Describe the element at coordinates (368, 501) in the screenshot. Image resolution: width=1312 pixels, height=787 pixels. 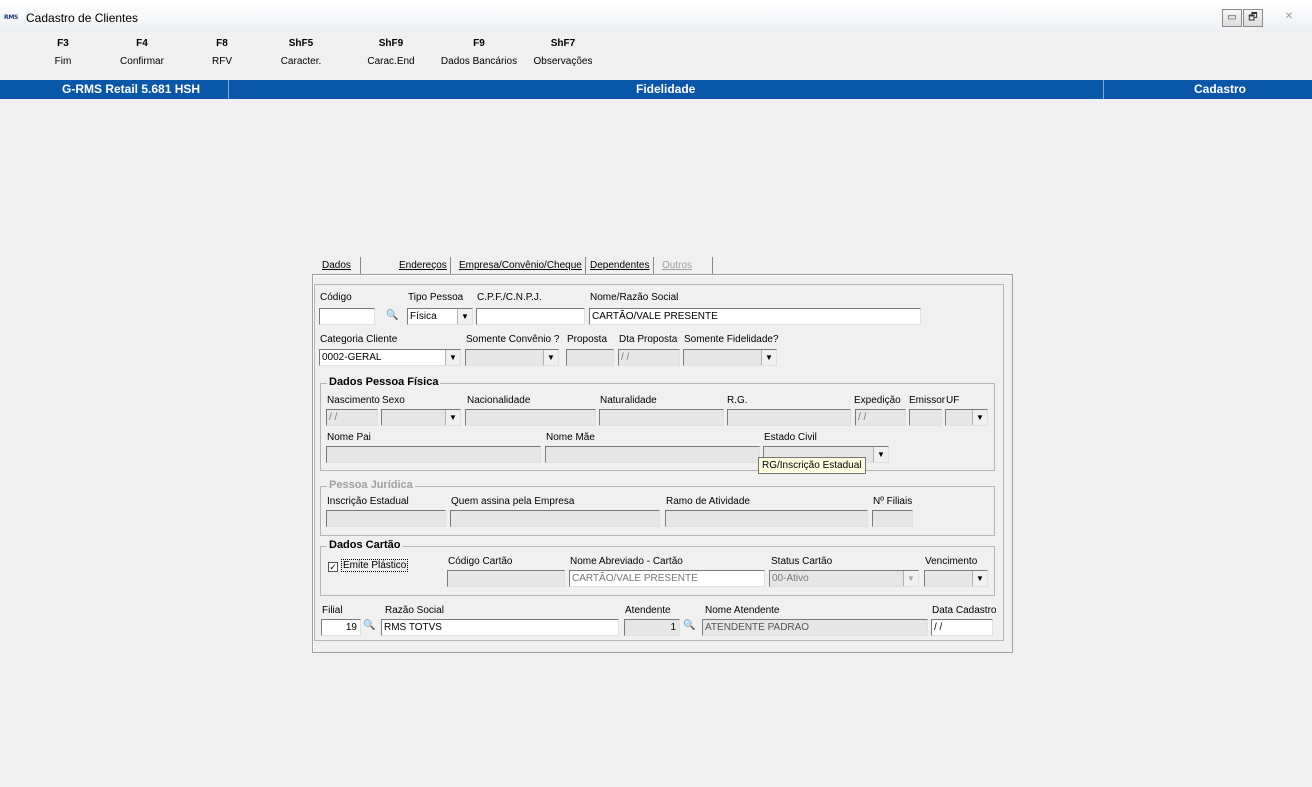
I see `inscricao-estadual-label: Inscrição Estadual` at that location.